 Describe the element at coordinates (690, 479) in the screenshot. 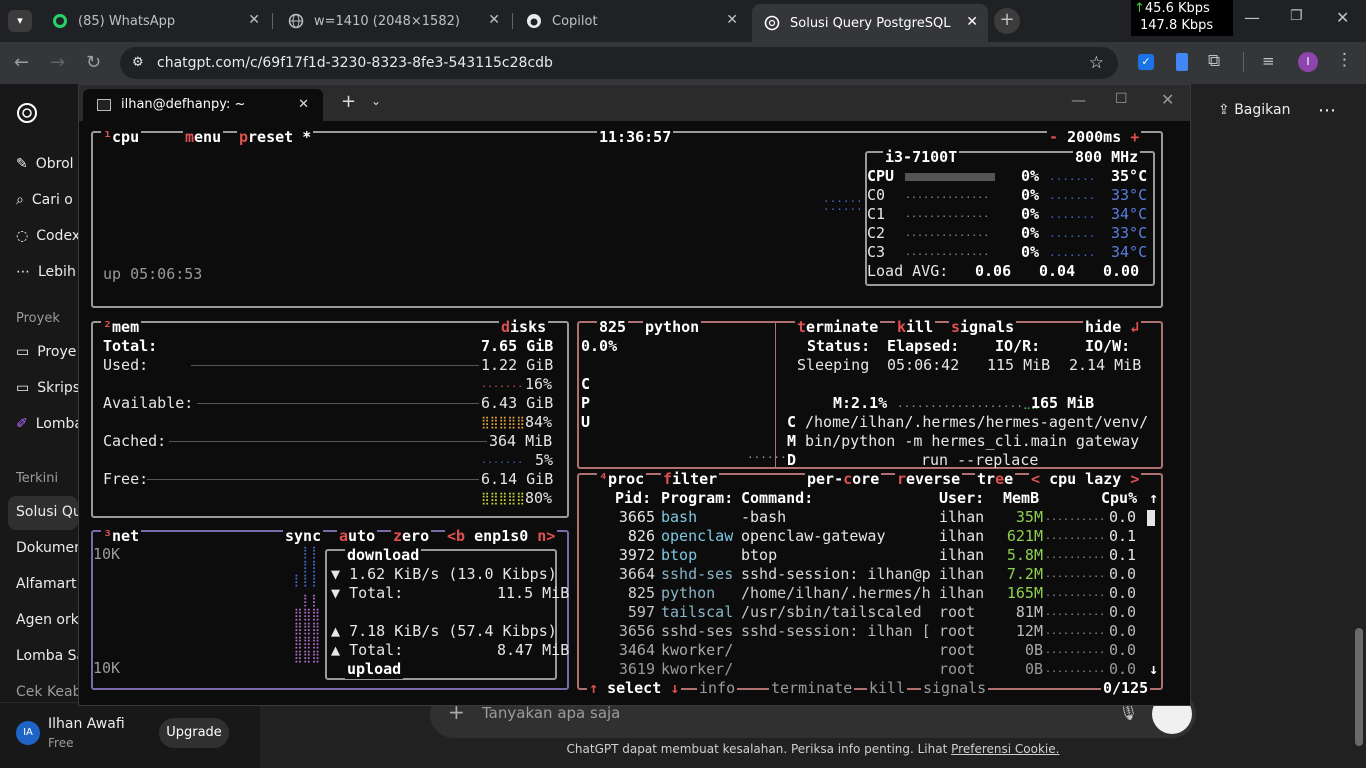

I see `filter-button: filter` at that location.